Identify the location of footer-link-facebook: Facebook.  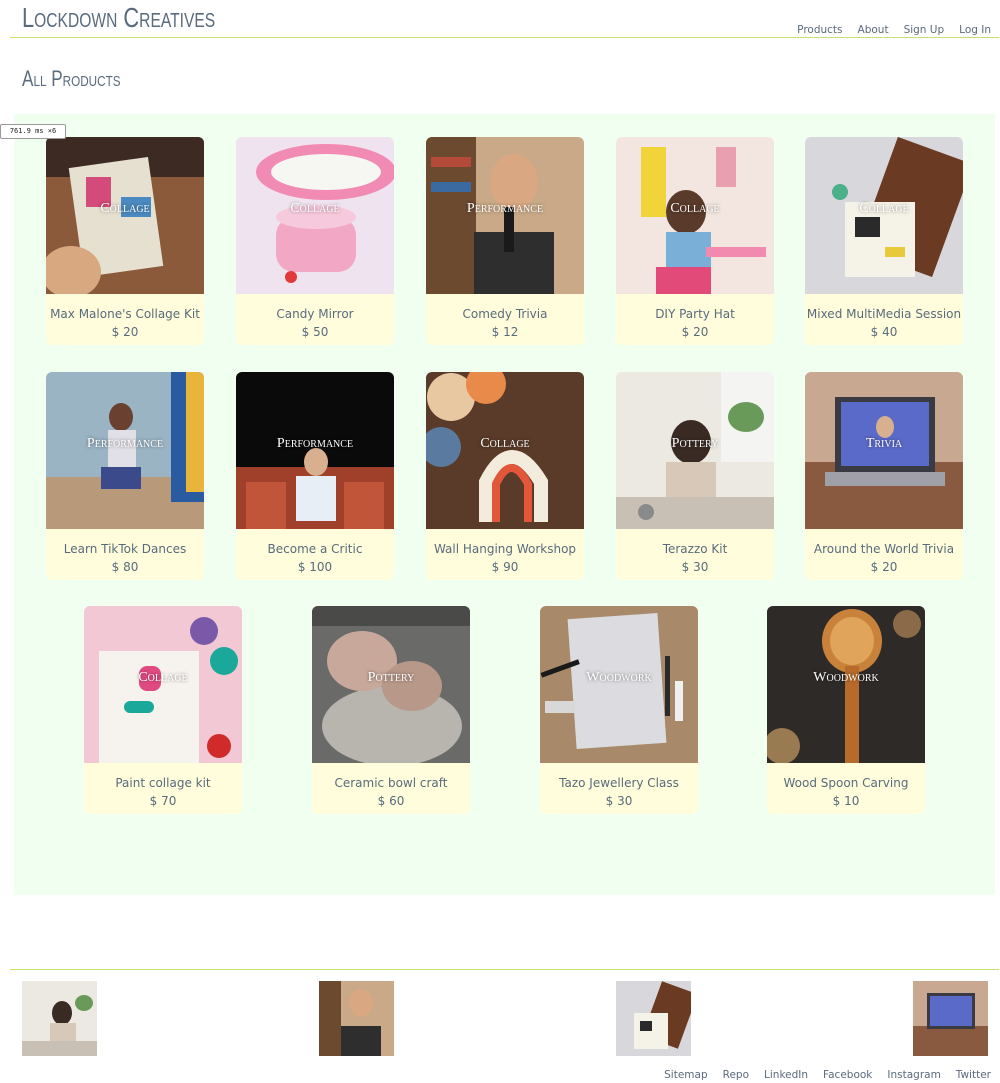
(847, 1075).